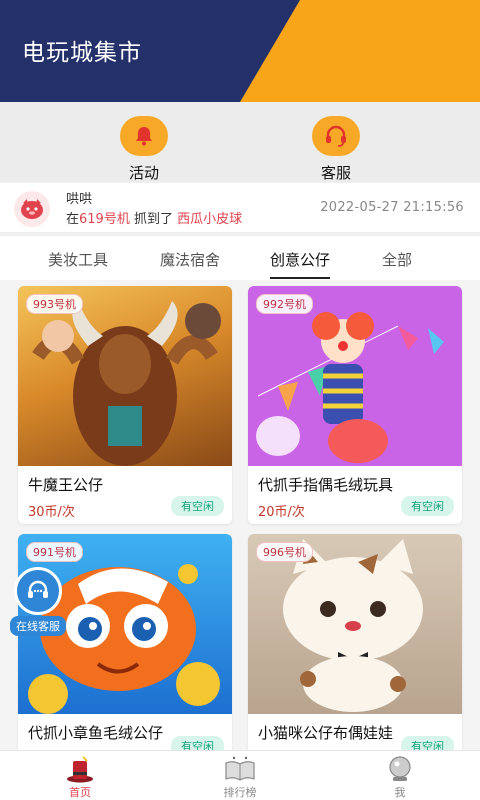 The image size is (480, 800). I want to click on activity-label: 活动, so click(143, 173).